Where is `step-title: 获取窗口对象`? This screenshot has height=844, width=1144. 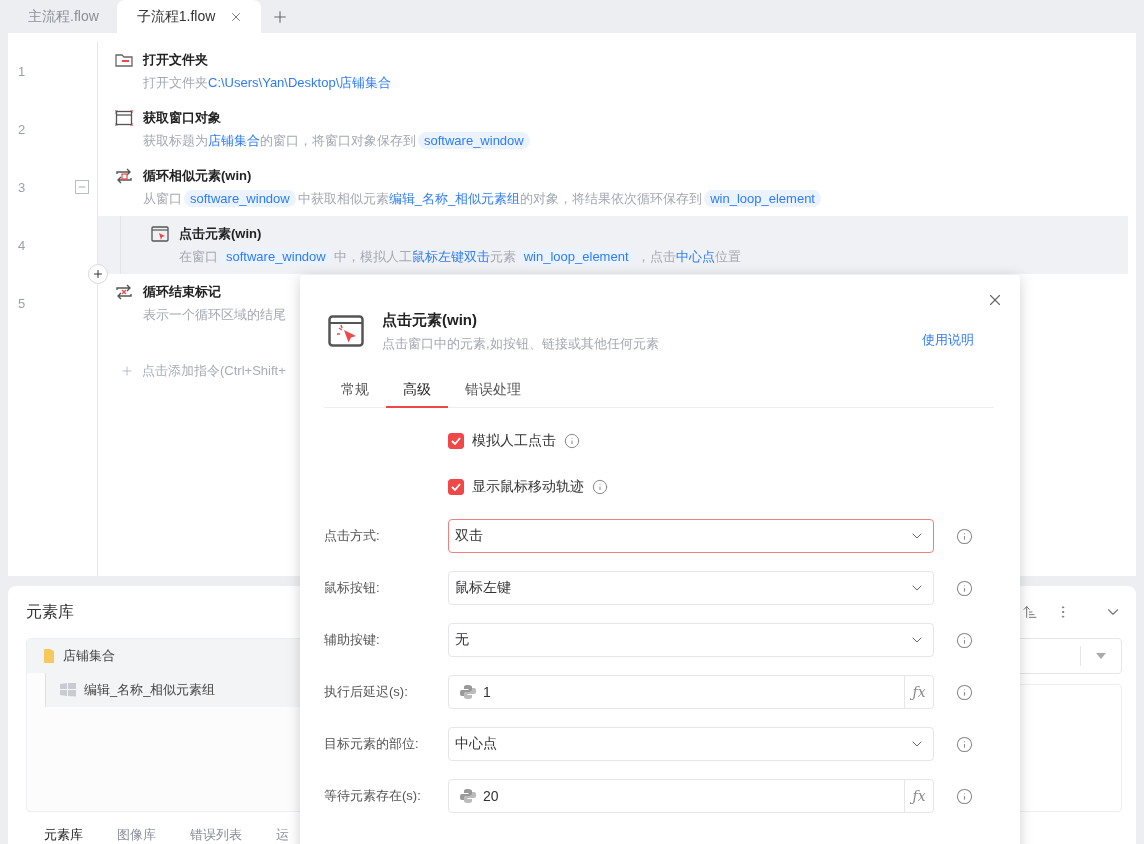
step-title: 获取窗口对象 is located at coordinates (182, 117).